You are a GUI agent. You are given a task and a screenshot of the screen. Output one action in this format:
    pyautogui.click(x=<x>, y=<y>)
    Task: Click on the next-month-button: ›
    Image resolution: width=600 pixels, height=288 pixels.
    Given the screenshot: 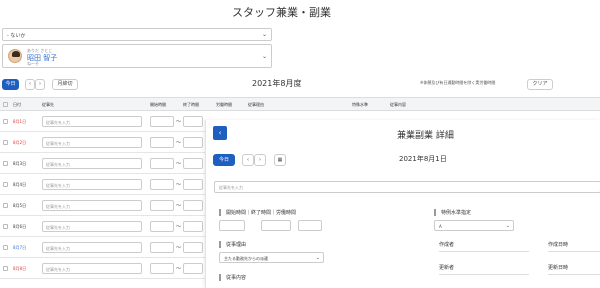 What is the action you would take?
    pyautogui.click(x=40, y=84)
    